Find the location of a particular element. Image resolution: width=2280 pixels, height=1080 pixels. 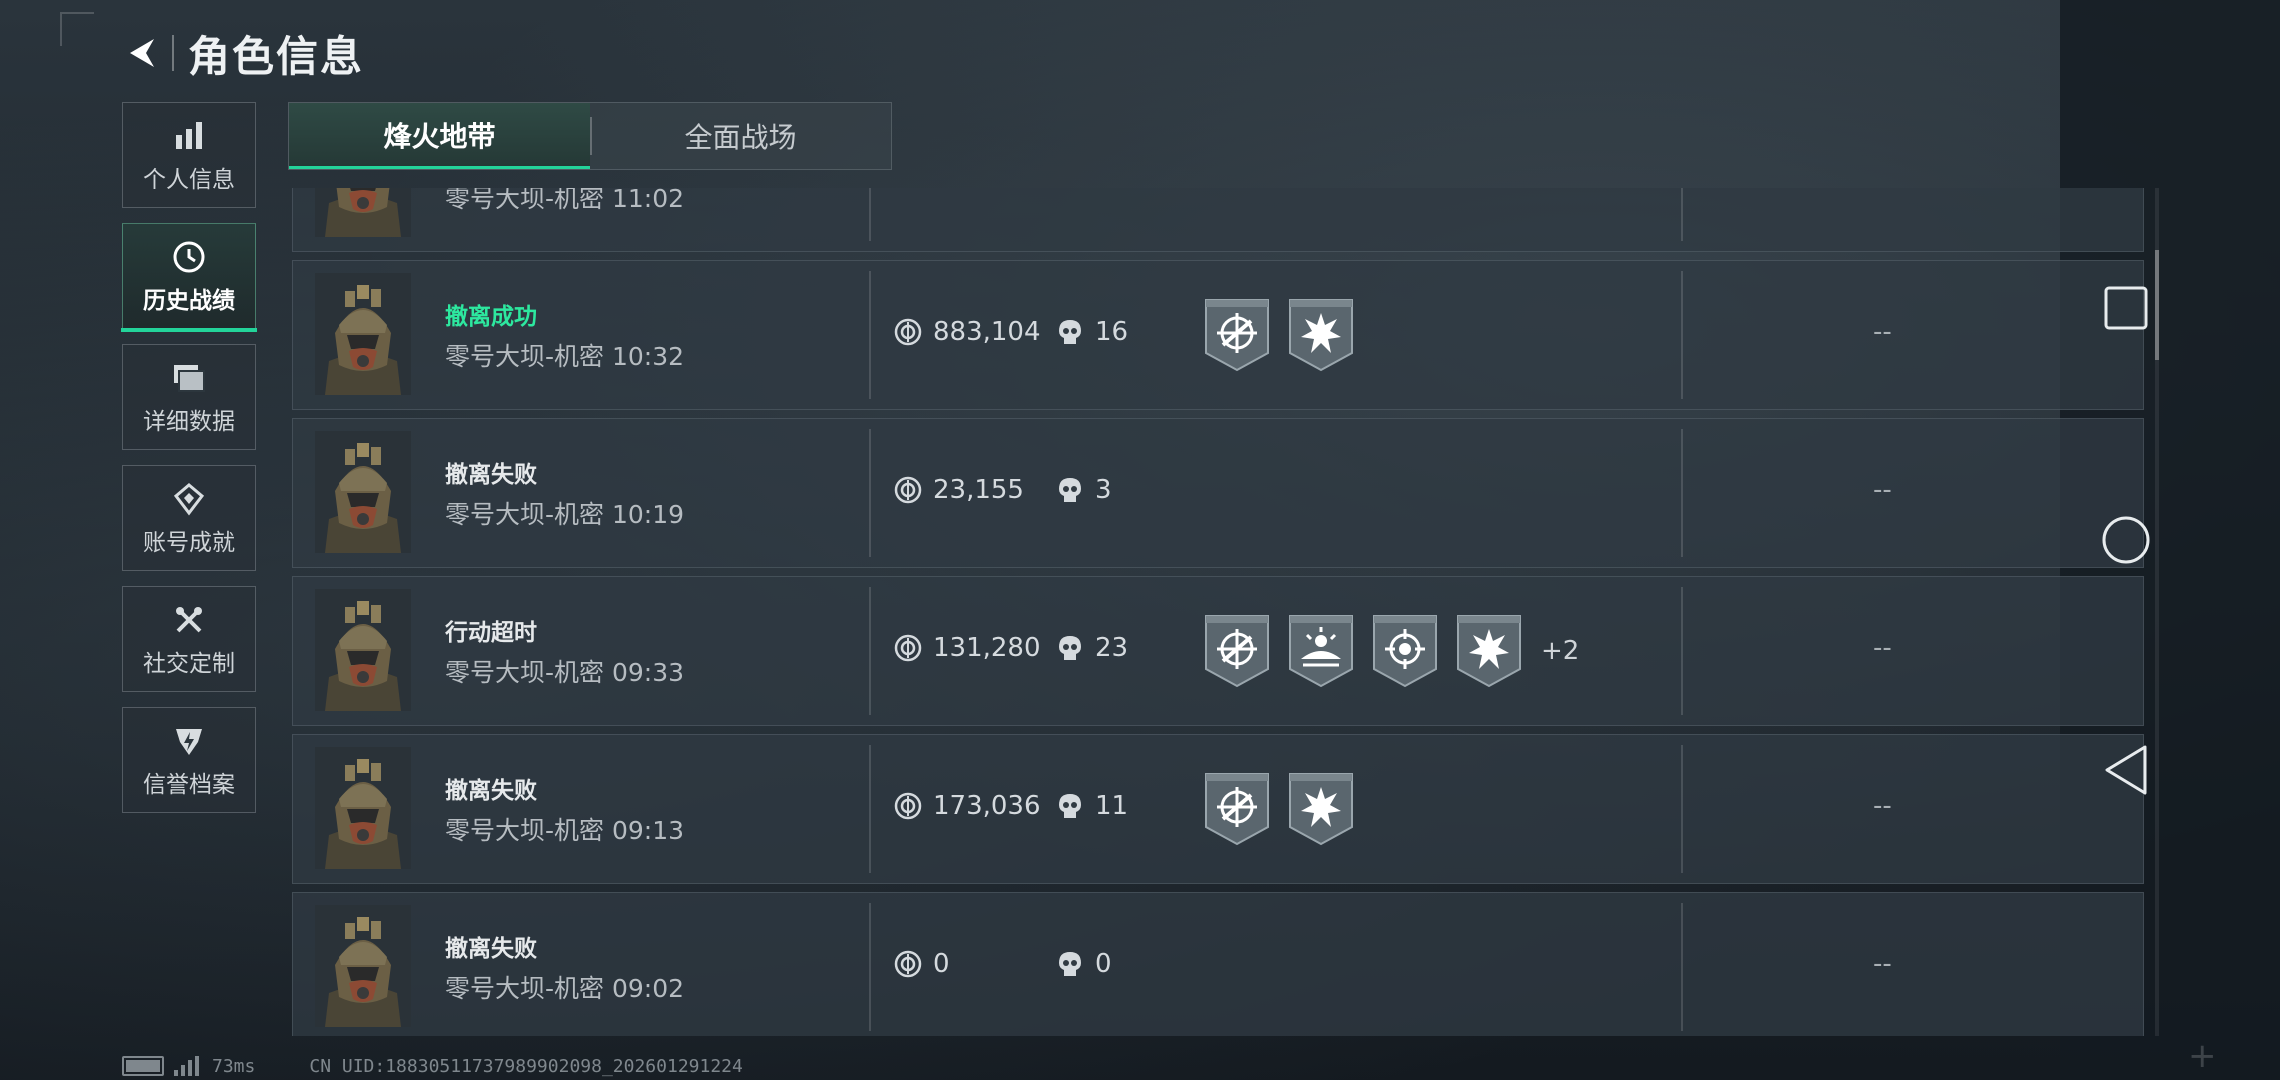

battery-icon is located at coordinates (143, 1066).